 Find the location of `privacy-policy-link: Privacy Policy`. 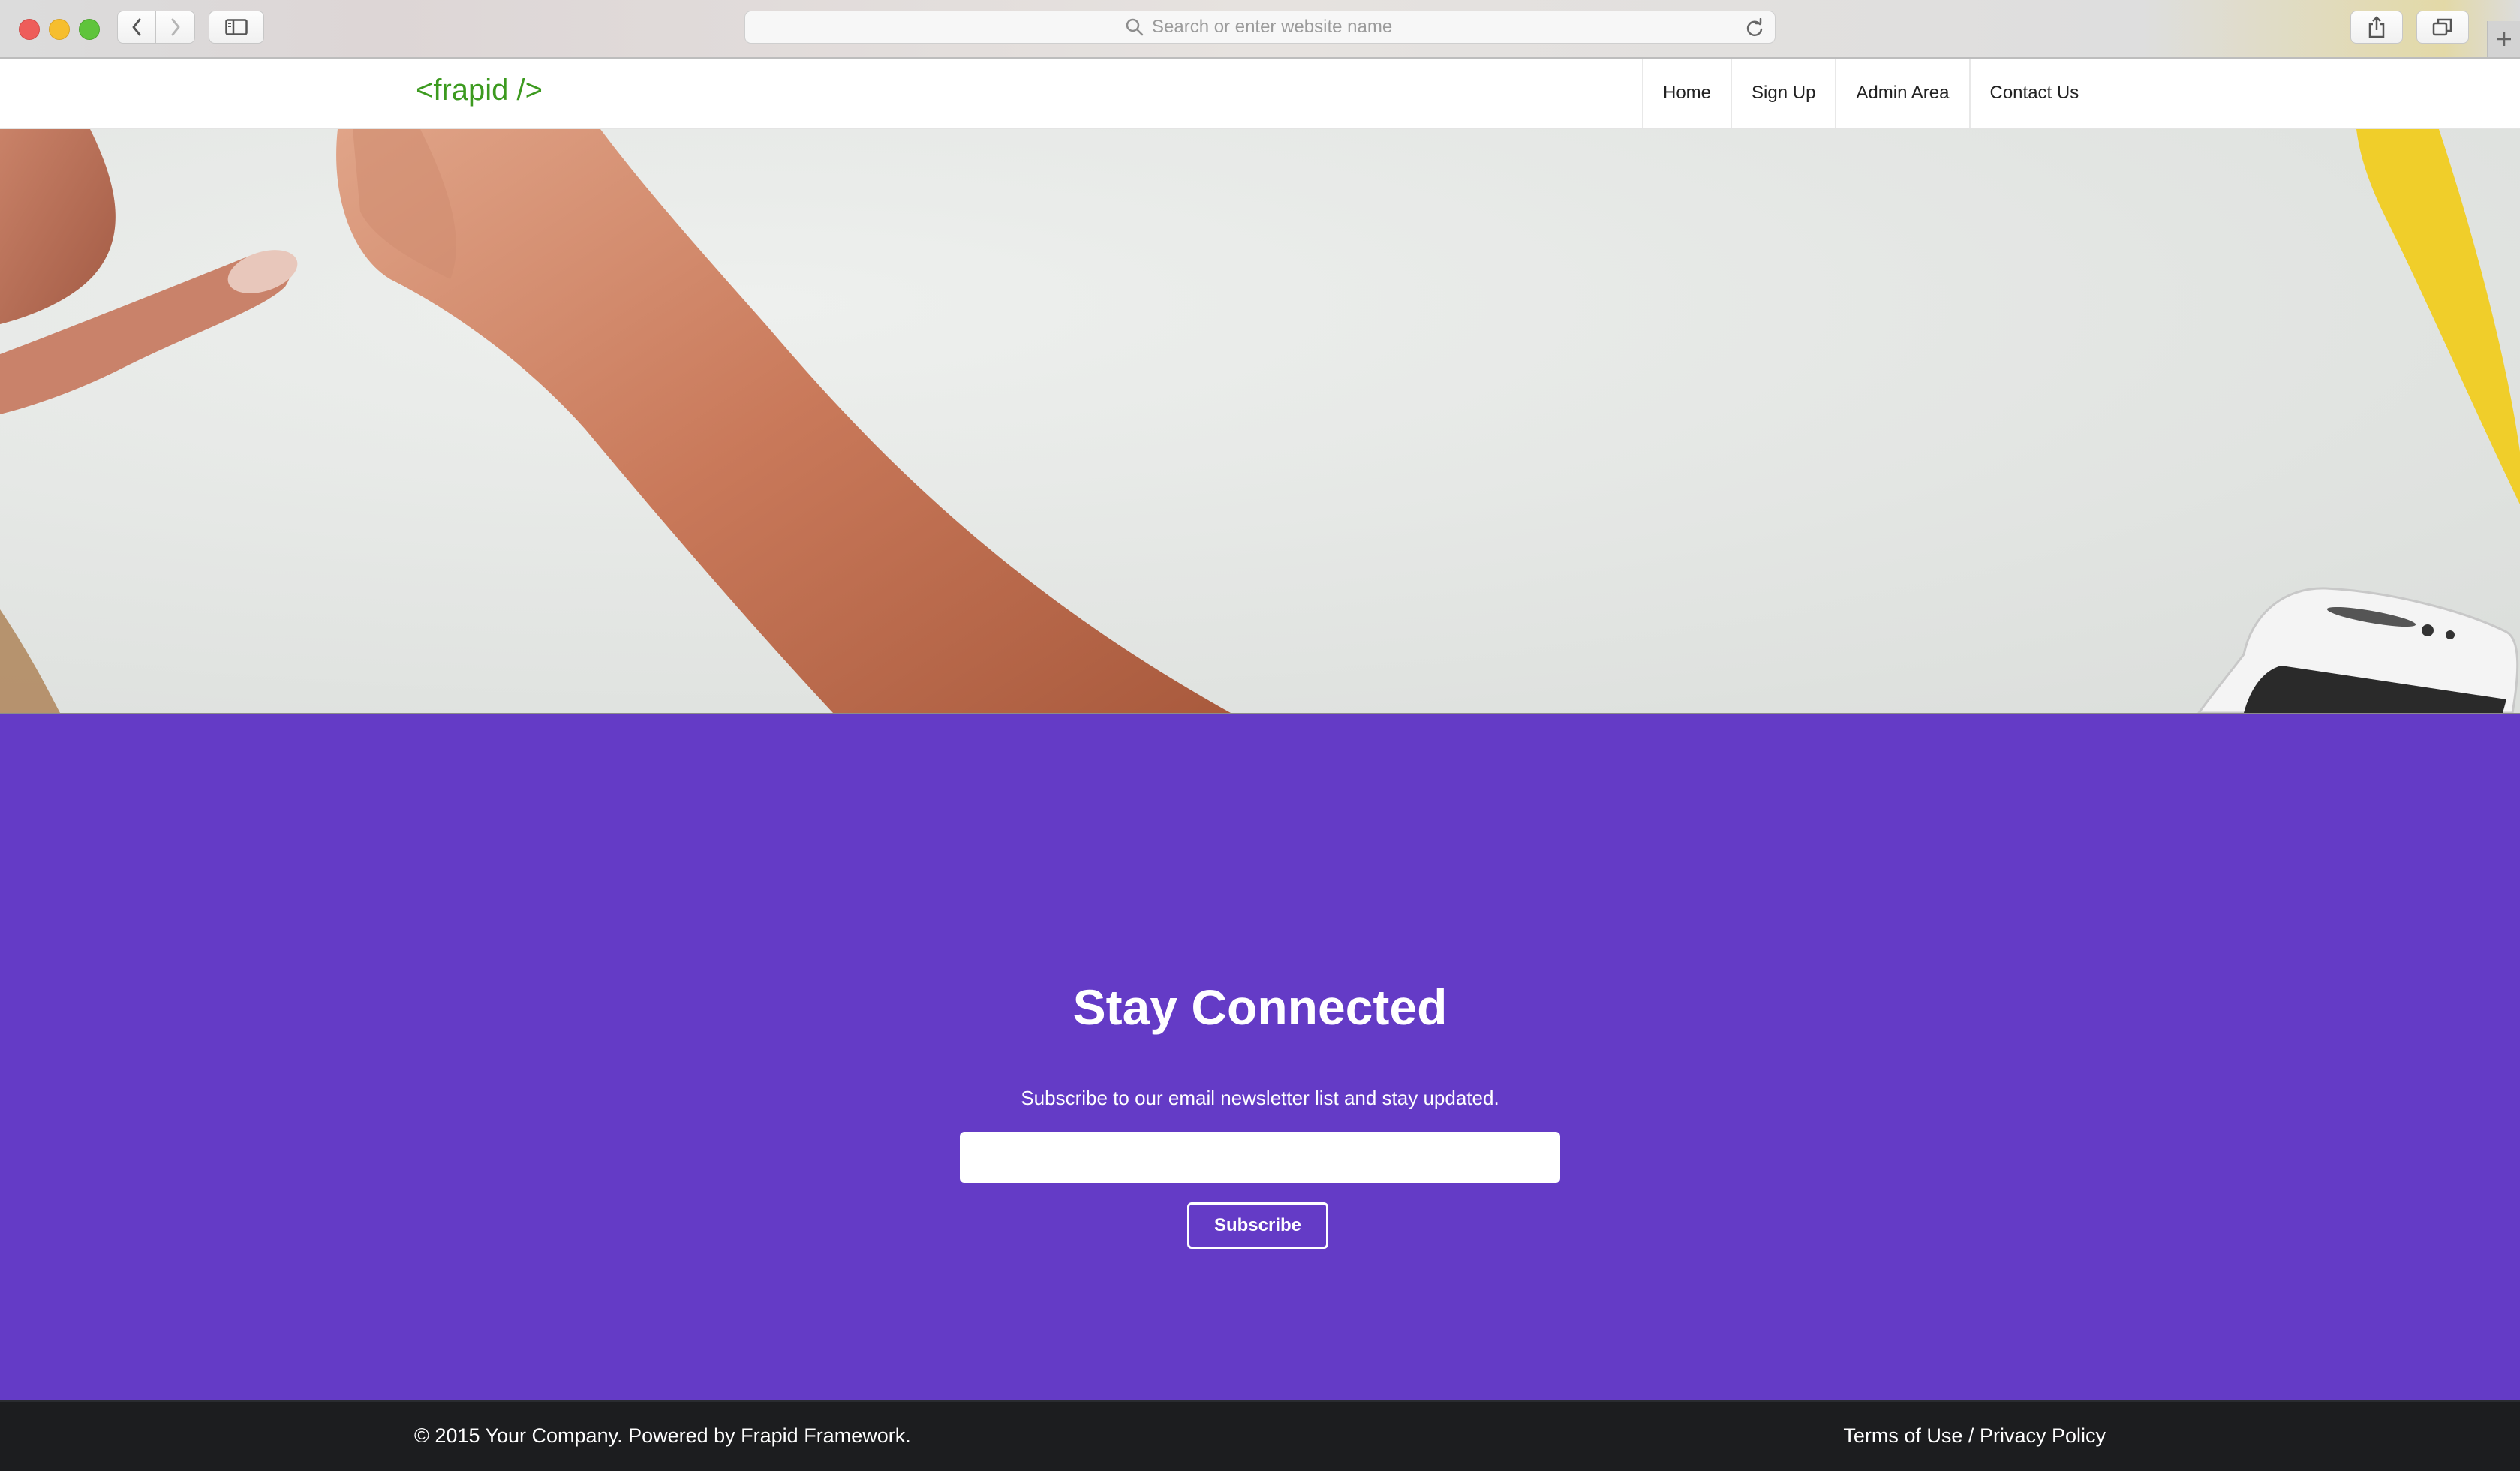

privacy-policy-link: Privacy Policy is located at coordinates (2043, 1435).